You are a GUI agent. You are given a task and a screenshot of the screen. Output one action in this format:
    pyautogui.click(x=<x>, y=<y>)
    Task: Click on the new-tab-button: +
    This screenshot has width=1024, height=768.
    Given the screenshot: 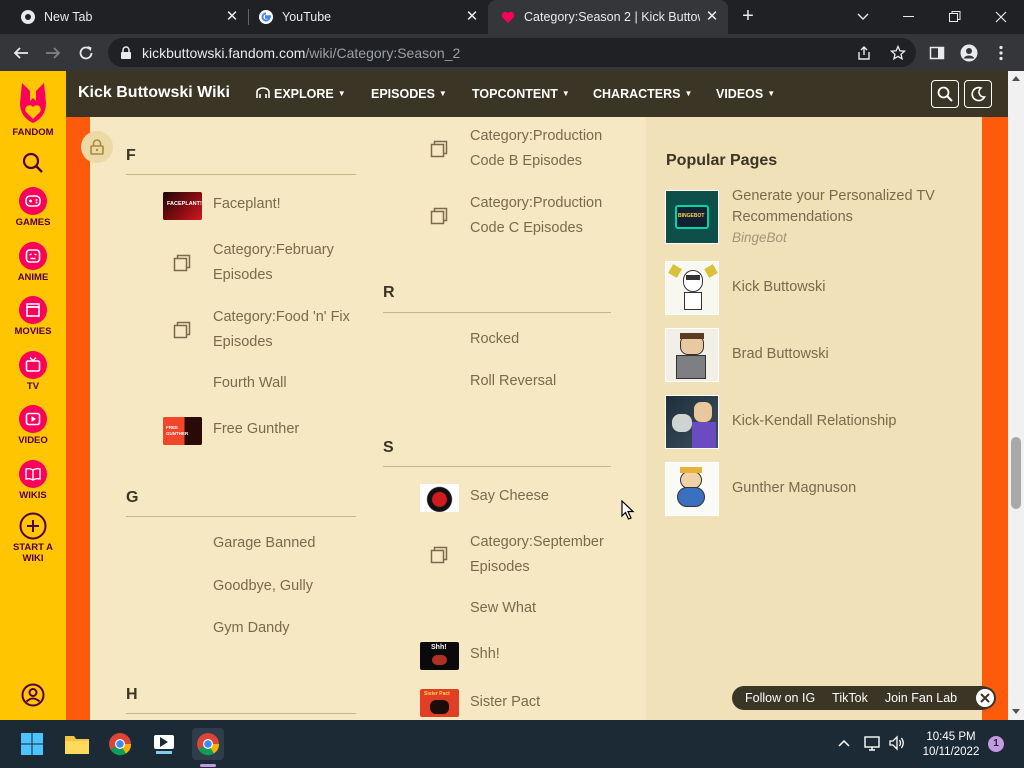 What is the action you would take?
    pyautogui.click(x=748, y=17)
    